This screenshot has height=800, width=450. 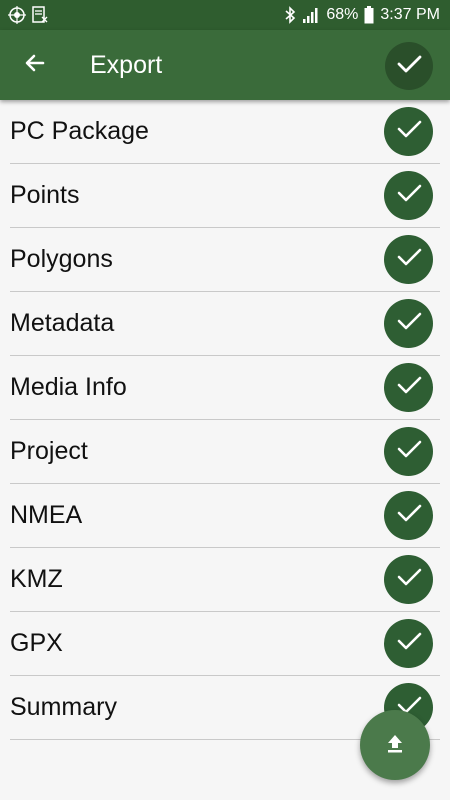 What do you see at coordinates (225, 15) in the screenshot?
I see `status-bar: 68% 3:37 PM` at bounding box center [225, 15].